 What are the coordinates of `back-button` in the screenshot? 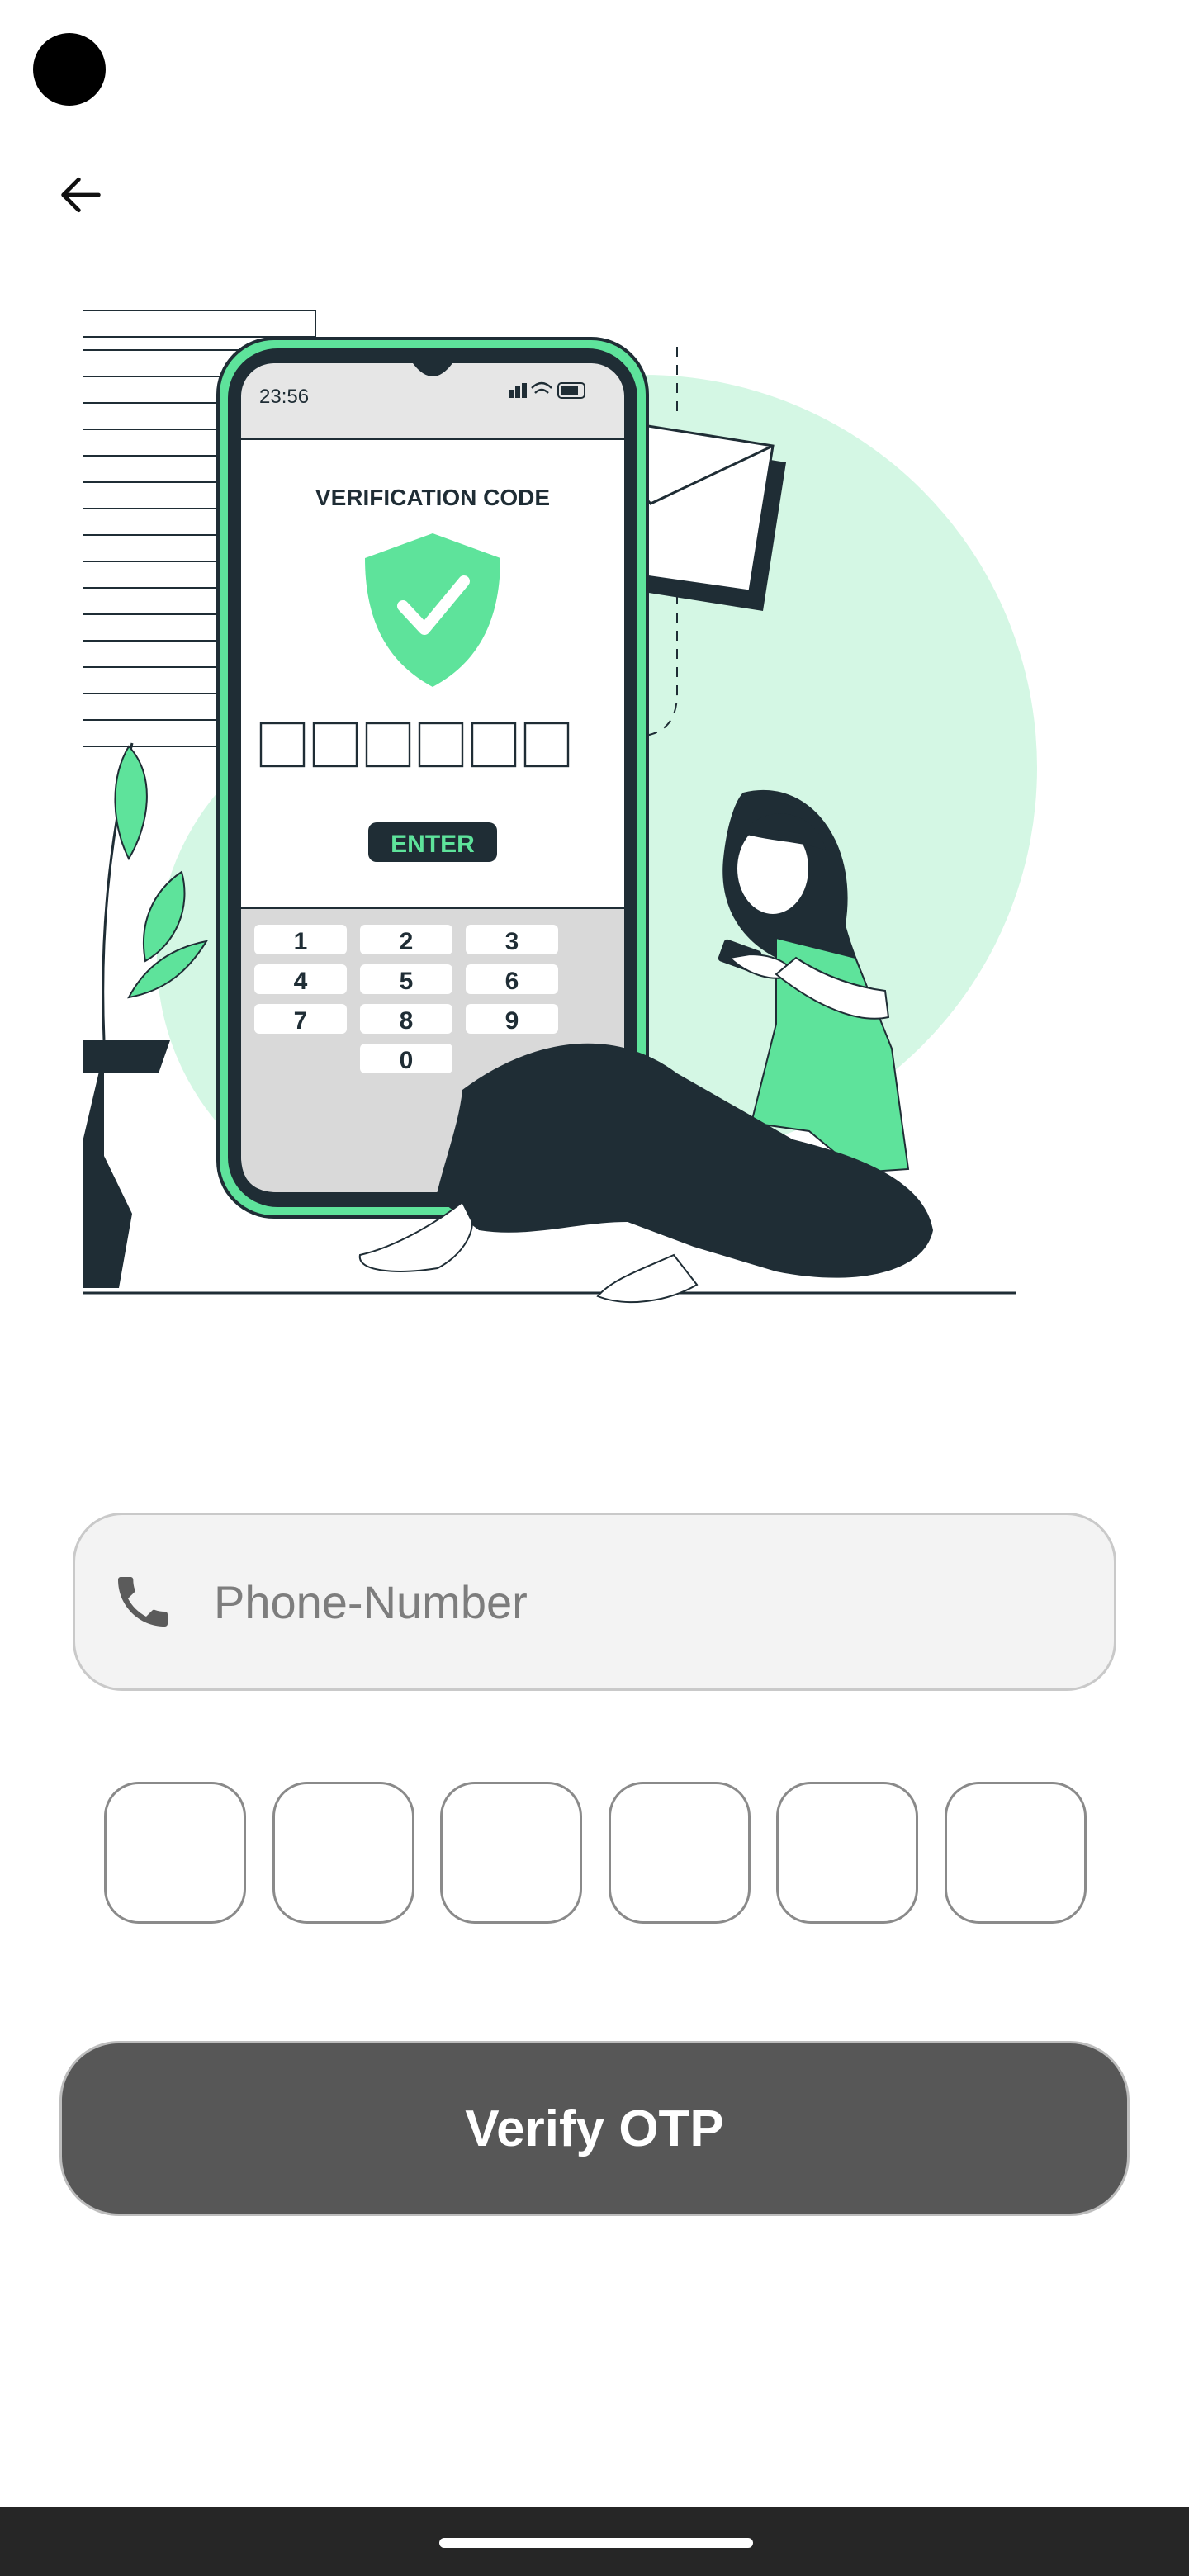 It's located at (81, 195).